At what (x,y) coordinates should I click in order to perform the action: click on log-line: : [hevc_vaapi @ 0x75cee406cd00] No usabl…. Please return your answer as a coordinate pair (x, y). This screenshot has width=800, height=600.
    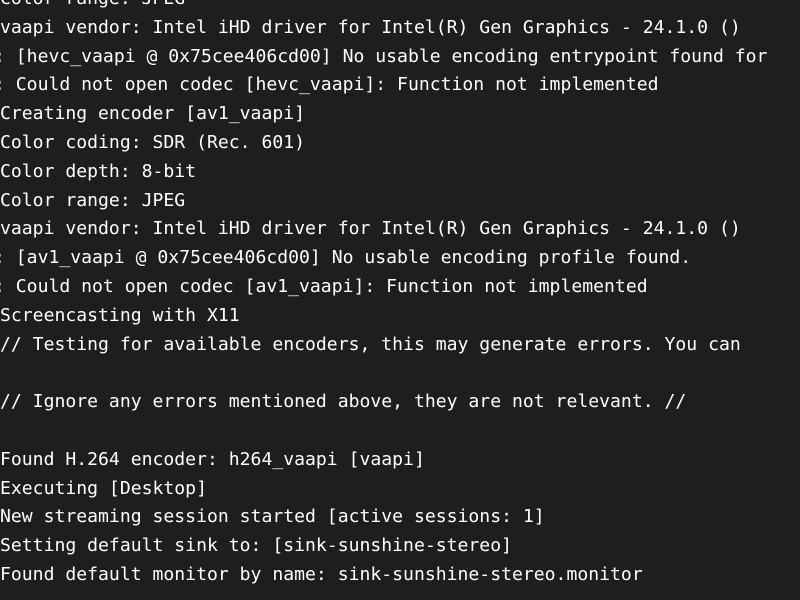
    Looking at the image, I should click on (384, 56).